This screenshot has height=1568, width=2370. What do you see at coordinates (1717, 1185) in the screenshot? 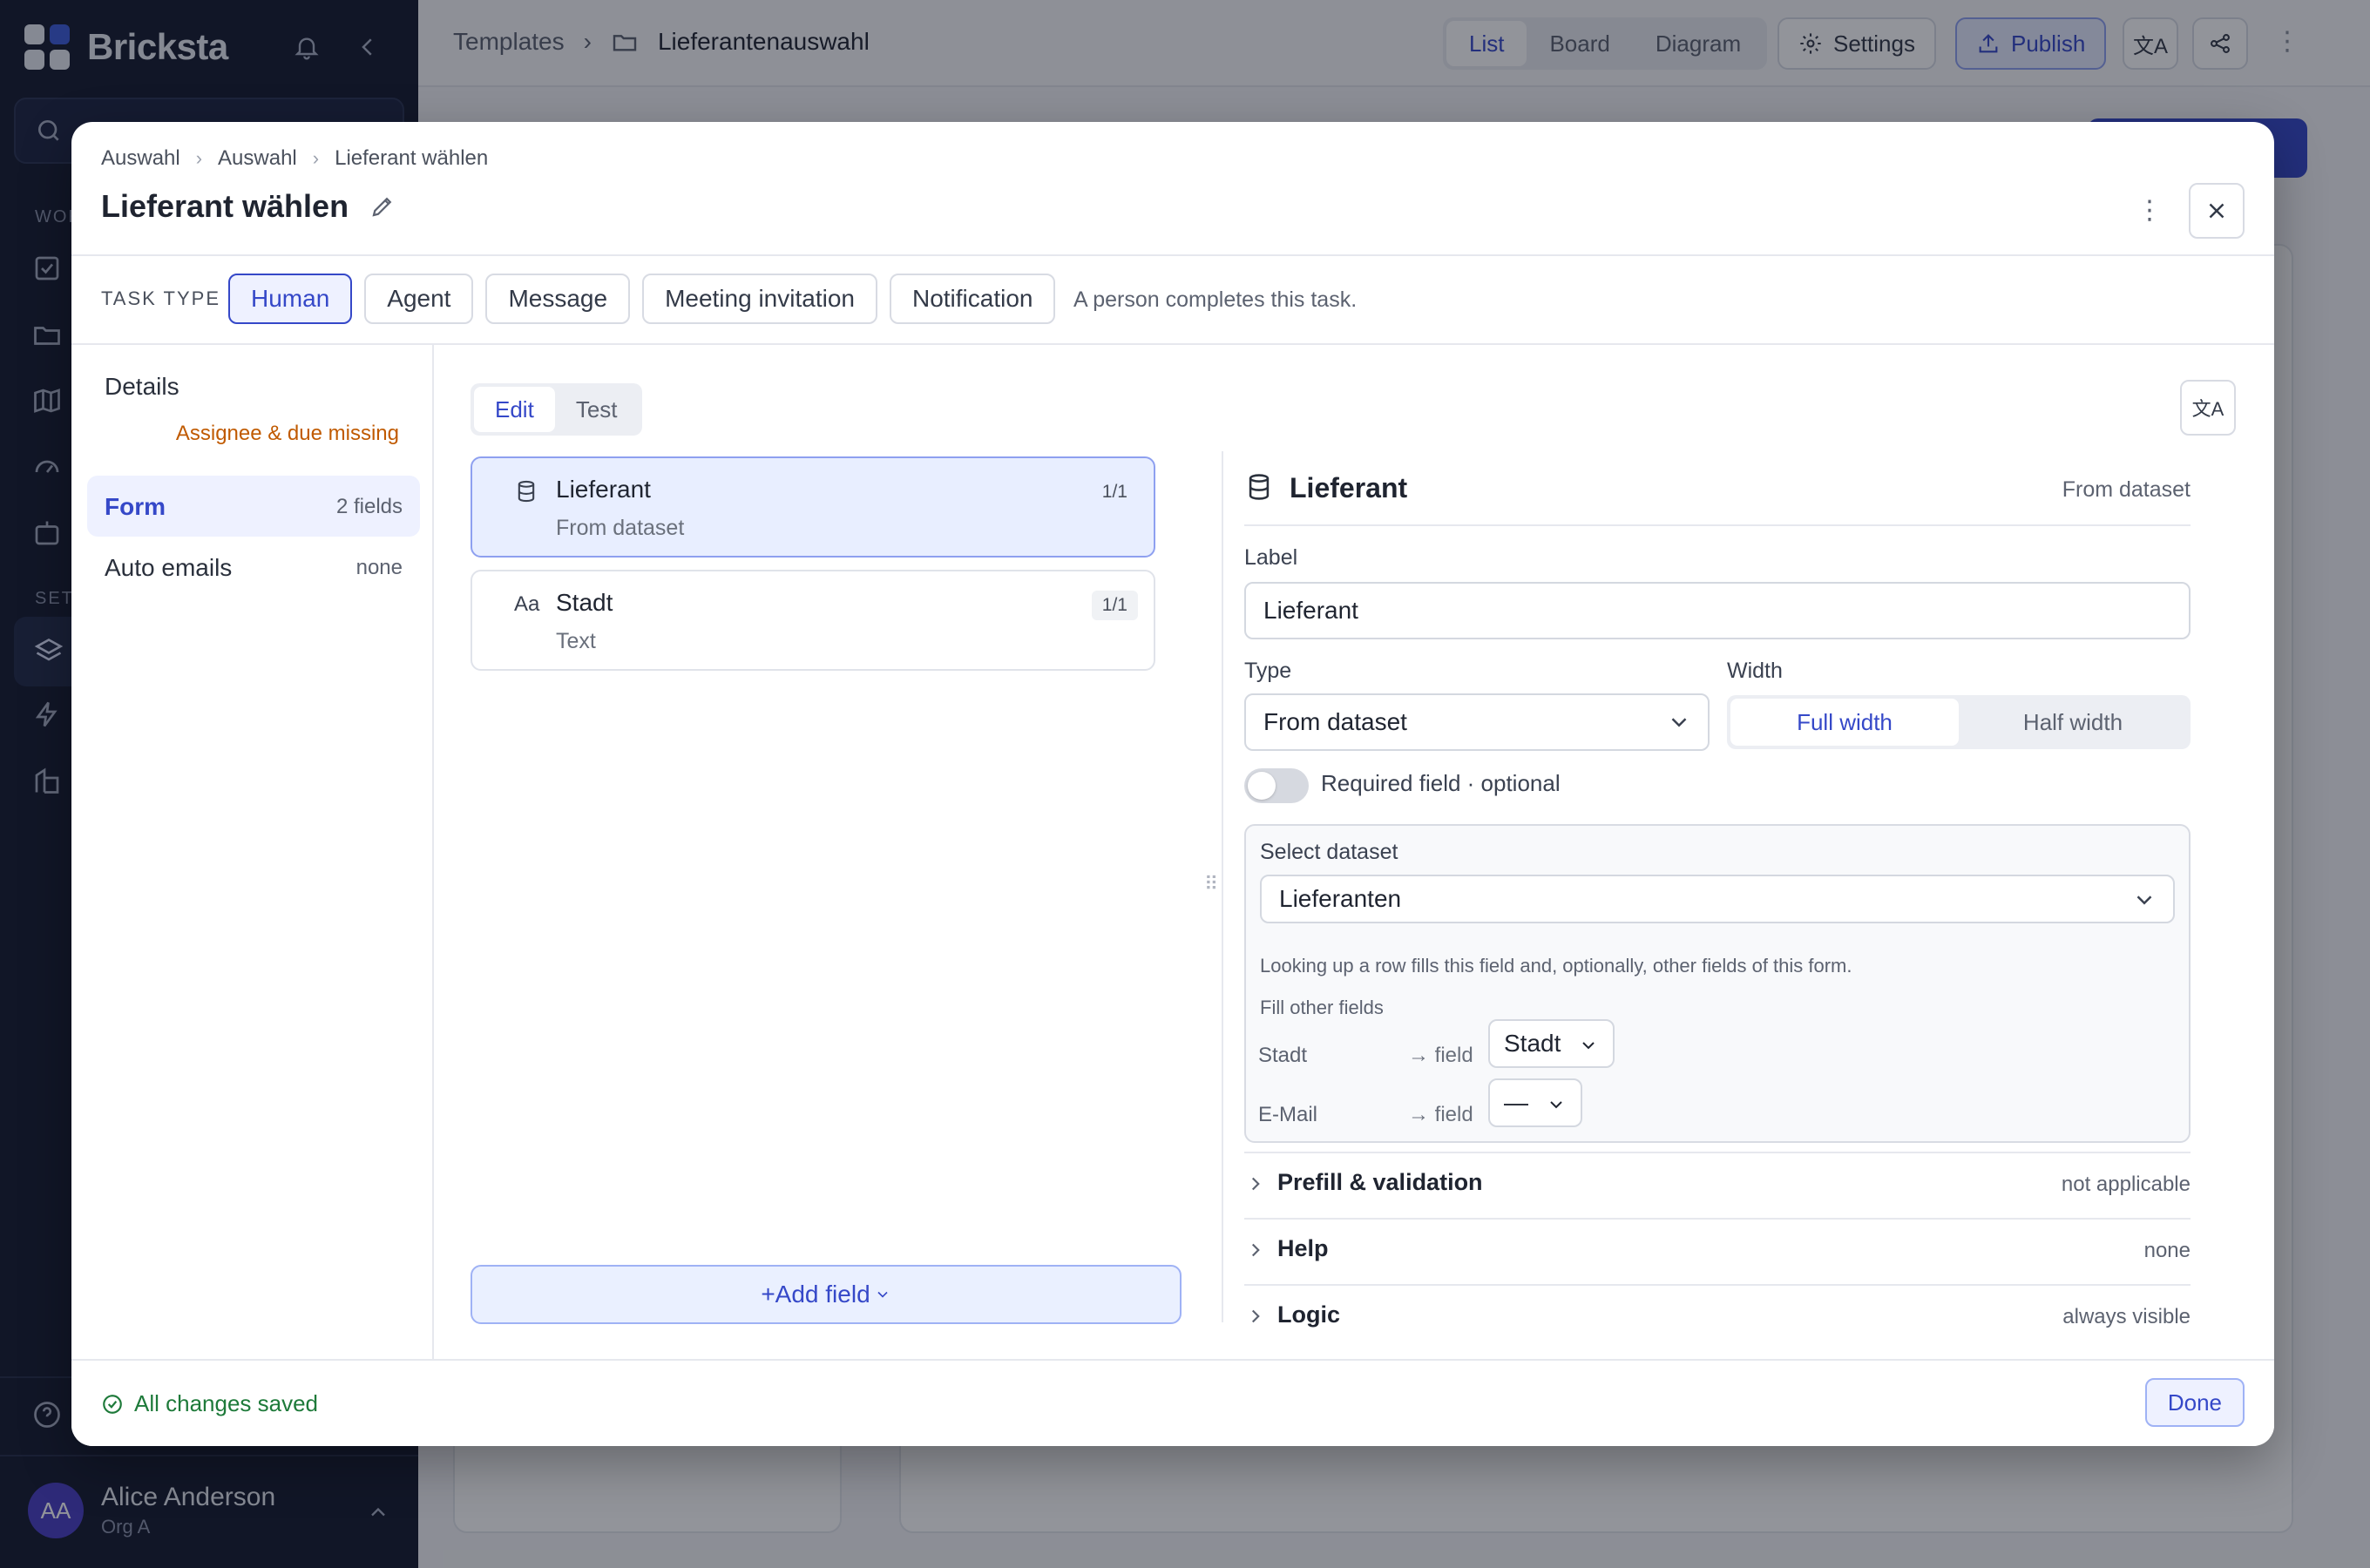
I see `section-prefill-validation: Prefill & validation not applicable` at bounding box center [1717, 1185].